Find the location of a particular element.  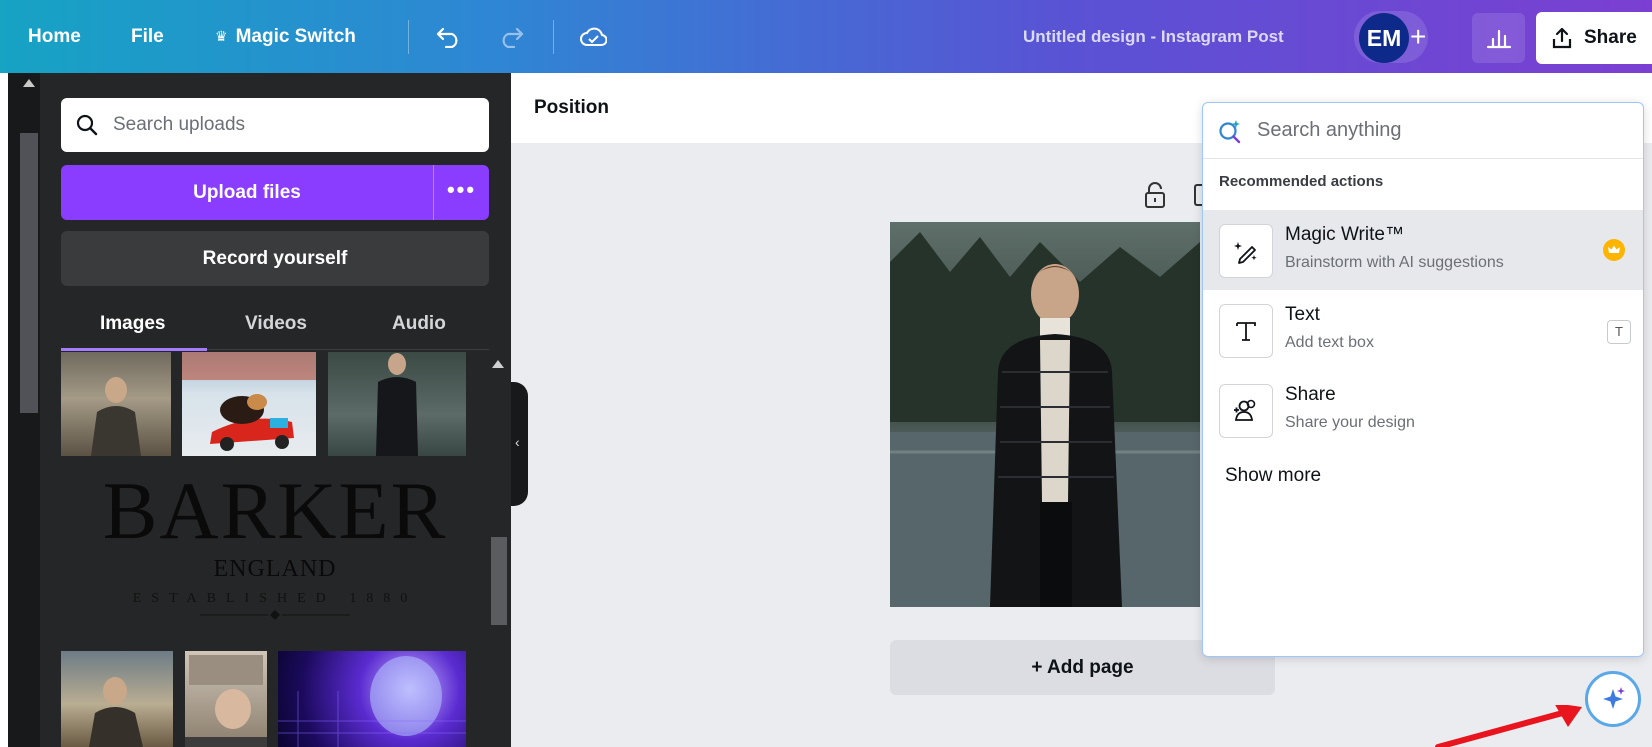

text-icon is located at coordinates (1246, 331).